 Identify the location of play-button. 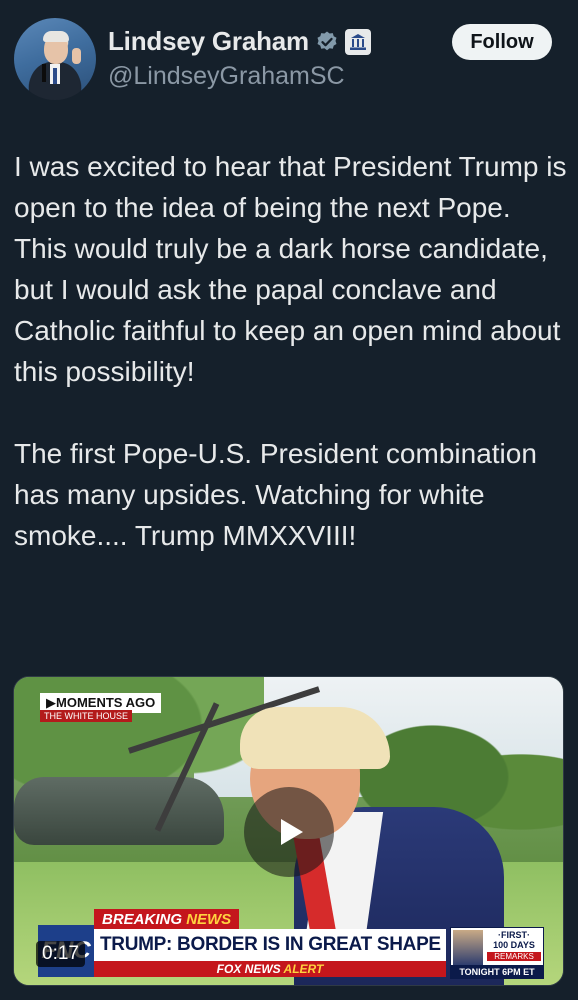
(289, 832).